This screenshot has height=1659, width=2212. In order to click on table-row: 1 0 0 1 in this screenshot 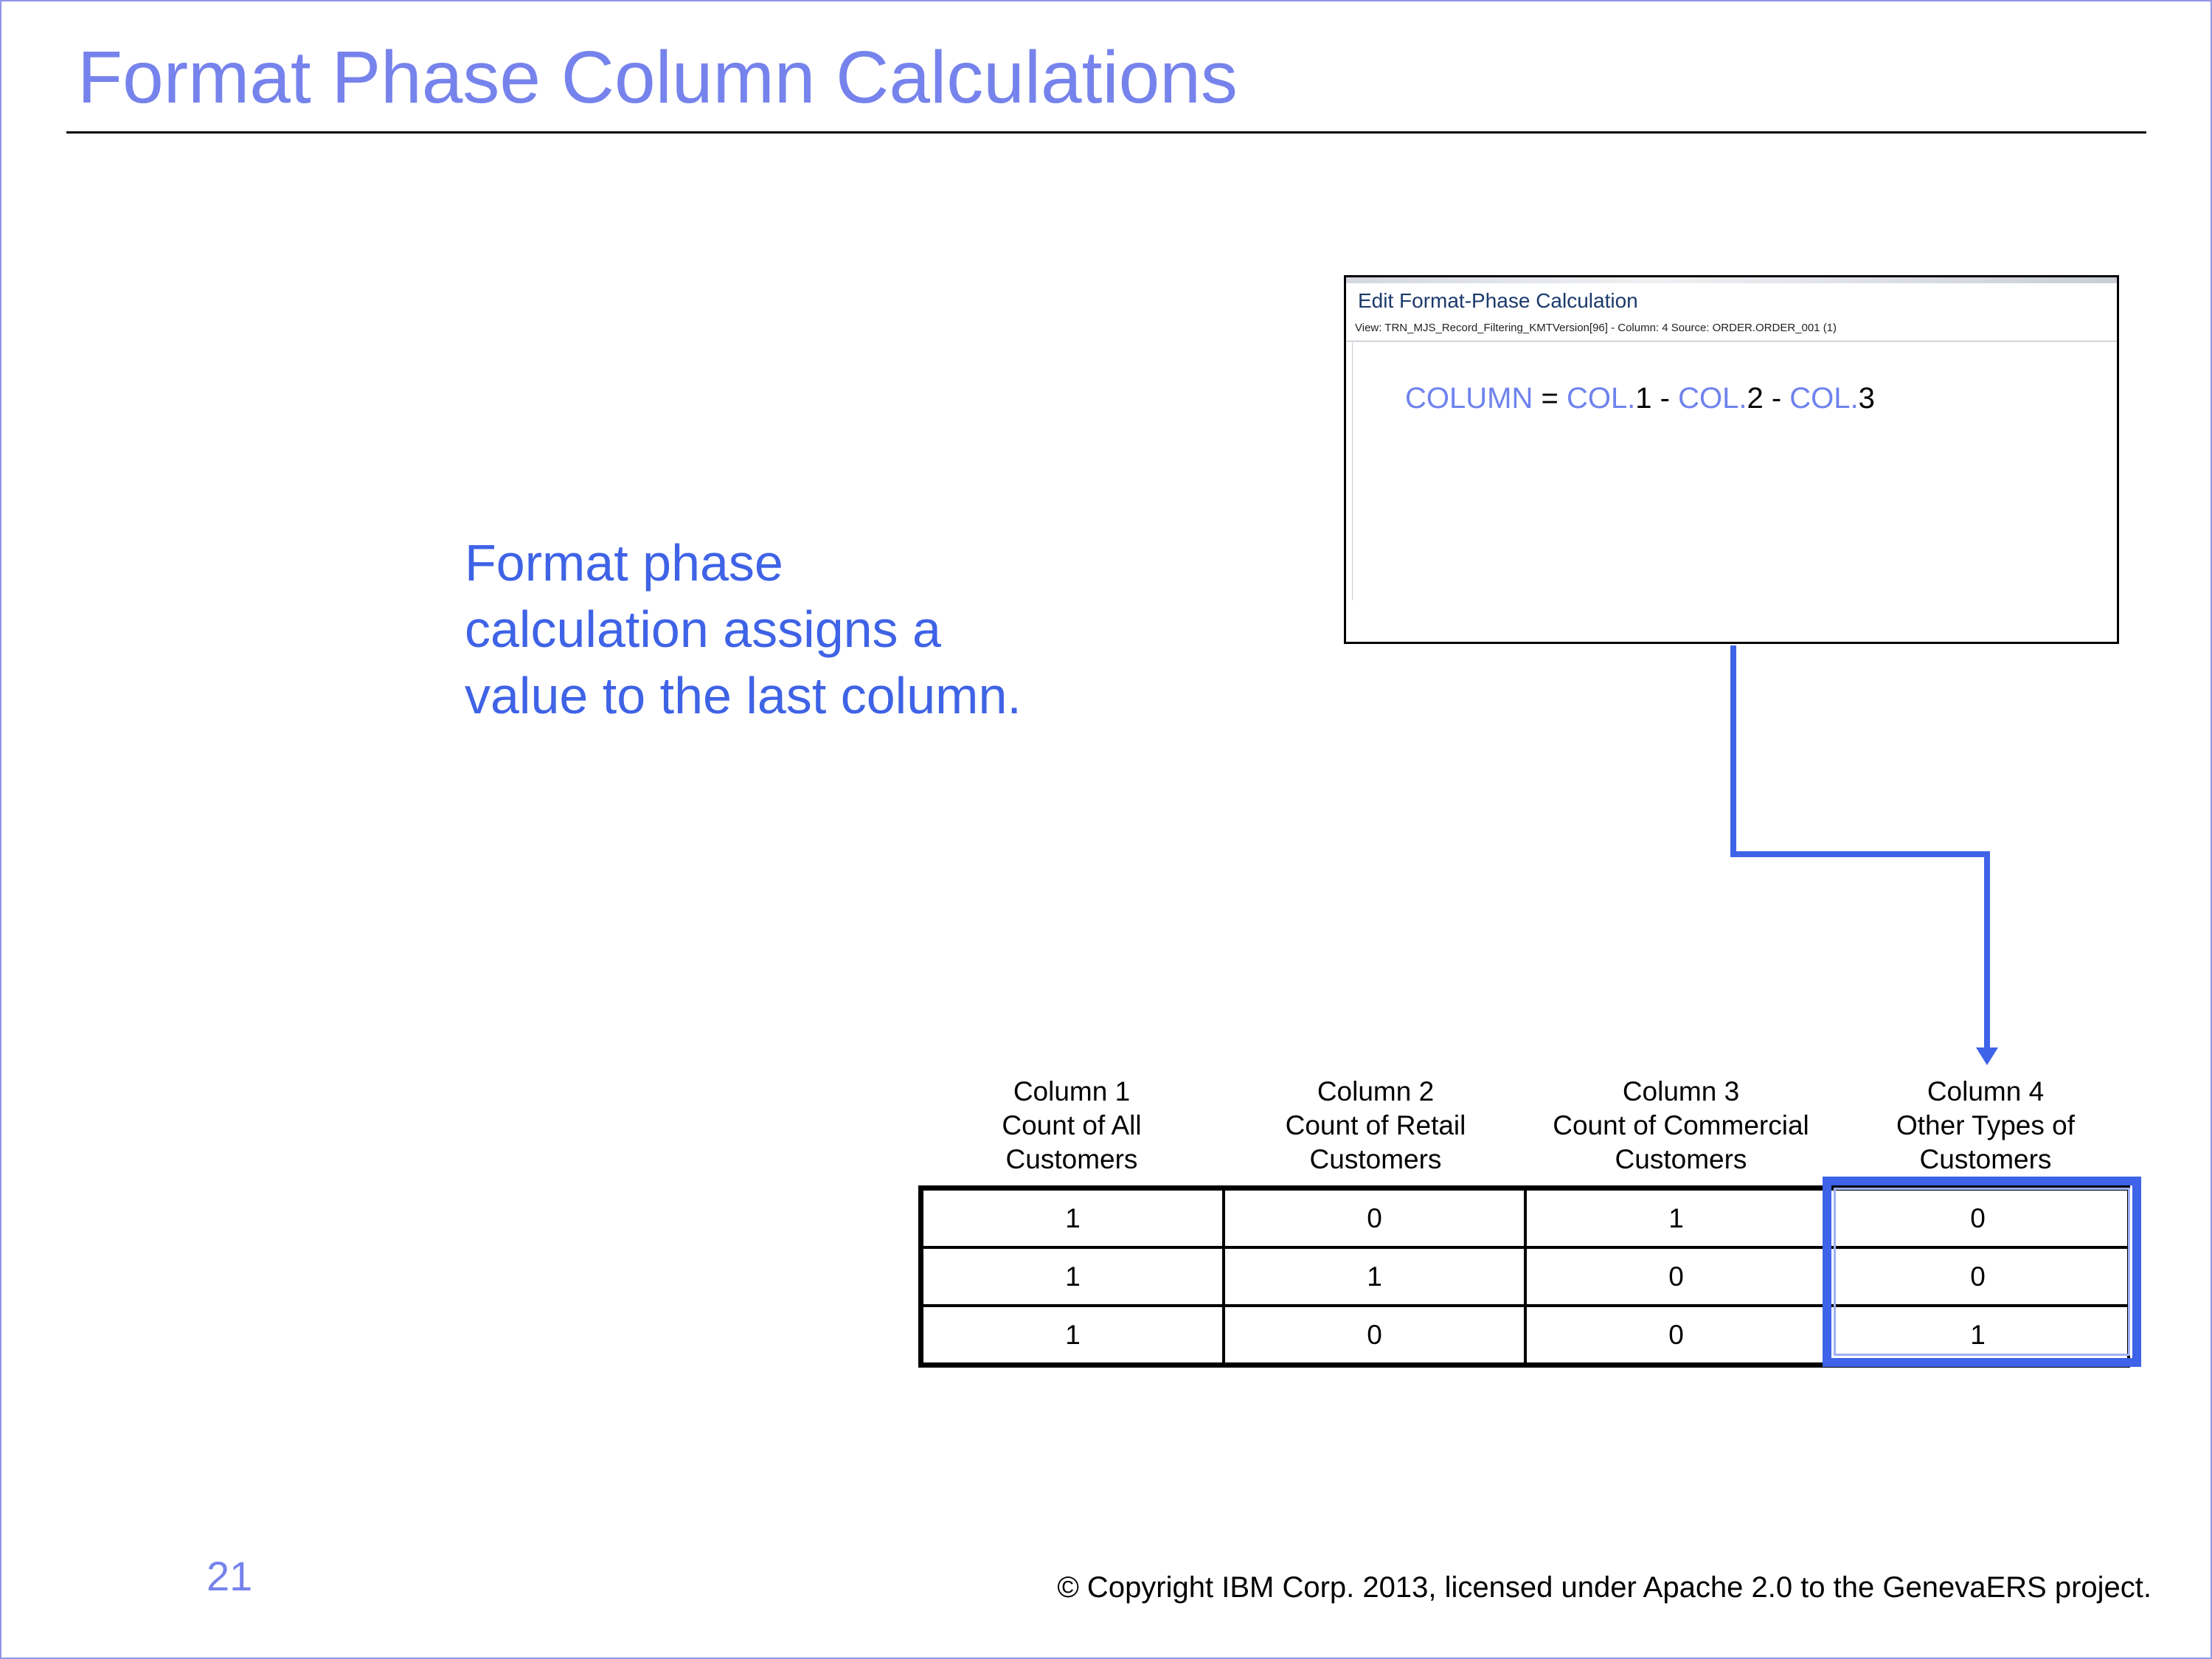, I will do `click(1524, 1336)`.